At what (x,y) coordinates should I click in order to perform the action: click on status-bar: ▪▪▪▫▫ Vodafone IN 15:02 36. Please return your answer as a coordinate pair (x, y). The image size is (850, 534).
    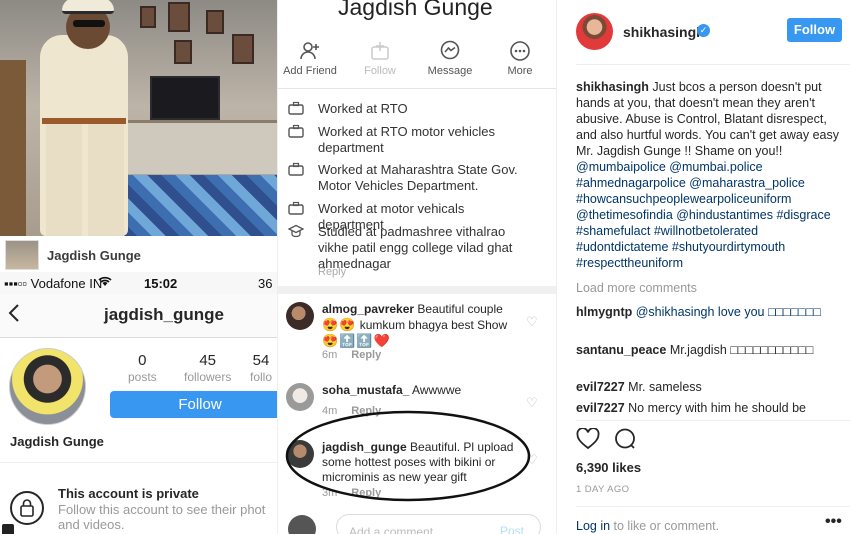
    Looking at the image, I should click on (138, 283).